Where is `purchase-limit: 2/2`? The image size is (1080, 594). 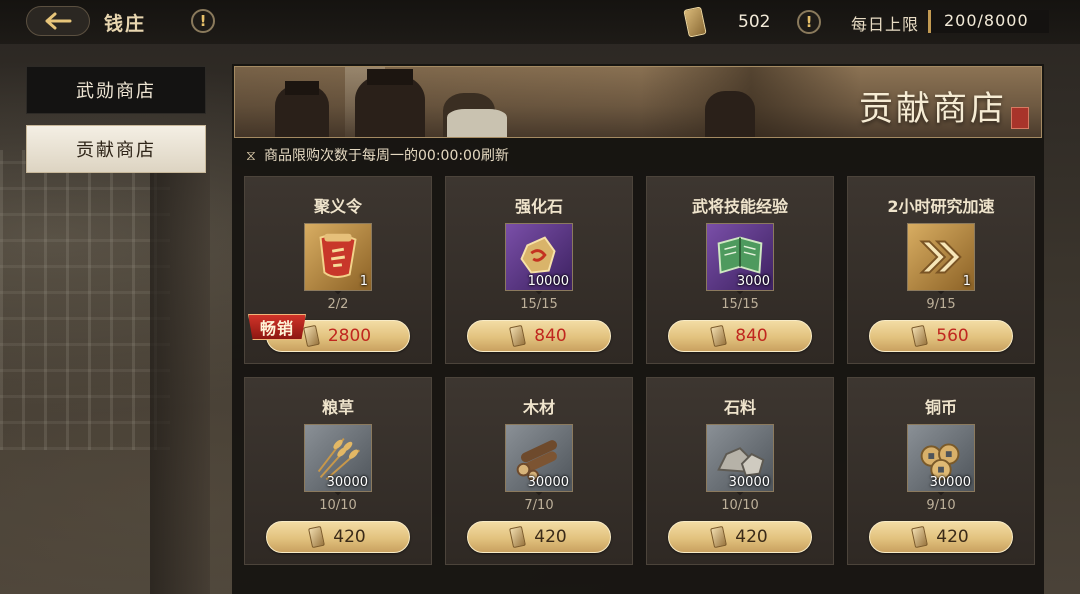 purchase-limit: 2/2 is located at coordinates (338, 304).